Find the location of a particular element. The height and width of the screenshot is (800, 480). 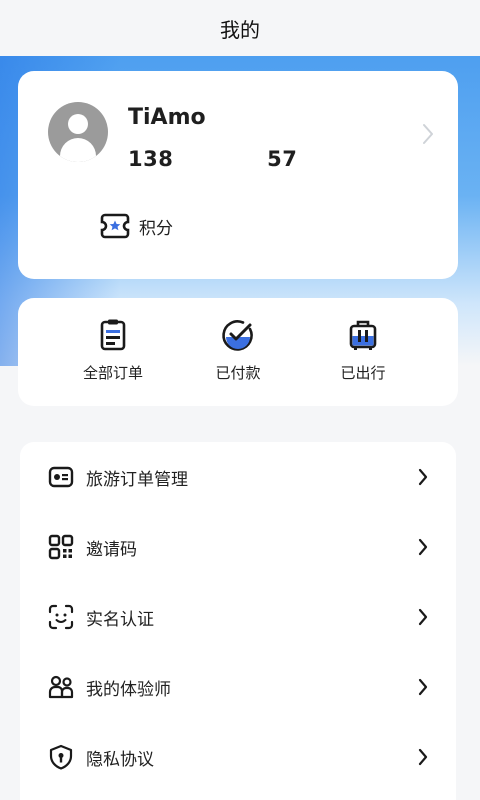

menu-item-label: 实名认证 is located at coordinates (120, 619).